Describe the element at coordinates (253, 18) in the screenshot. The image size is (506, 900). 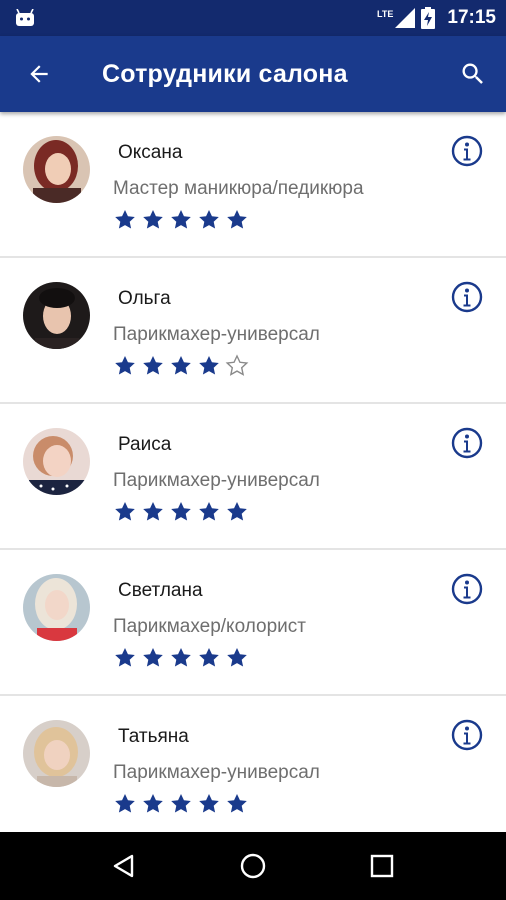
I see `status-bar: LTE 17:15` at that location.